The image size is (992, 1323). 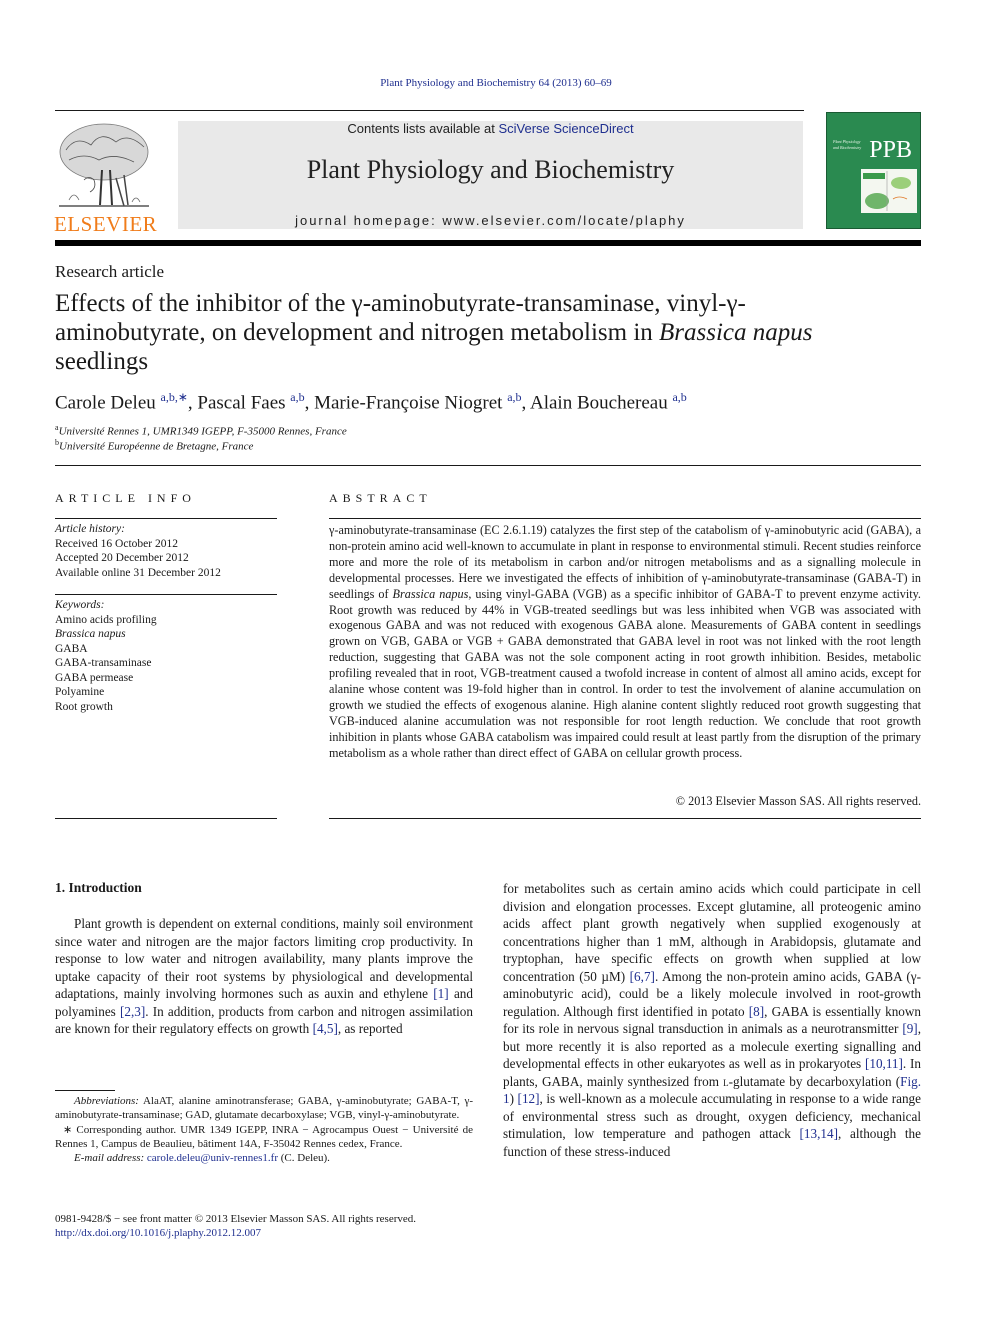 What do you see at coordinates (138, 572) in the screenshot?
I see `history-online: Available online 31 December 2012` at bounding box center [138, 572].